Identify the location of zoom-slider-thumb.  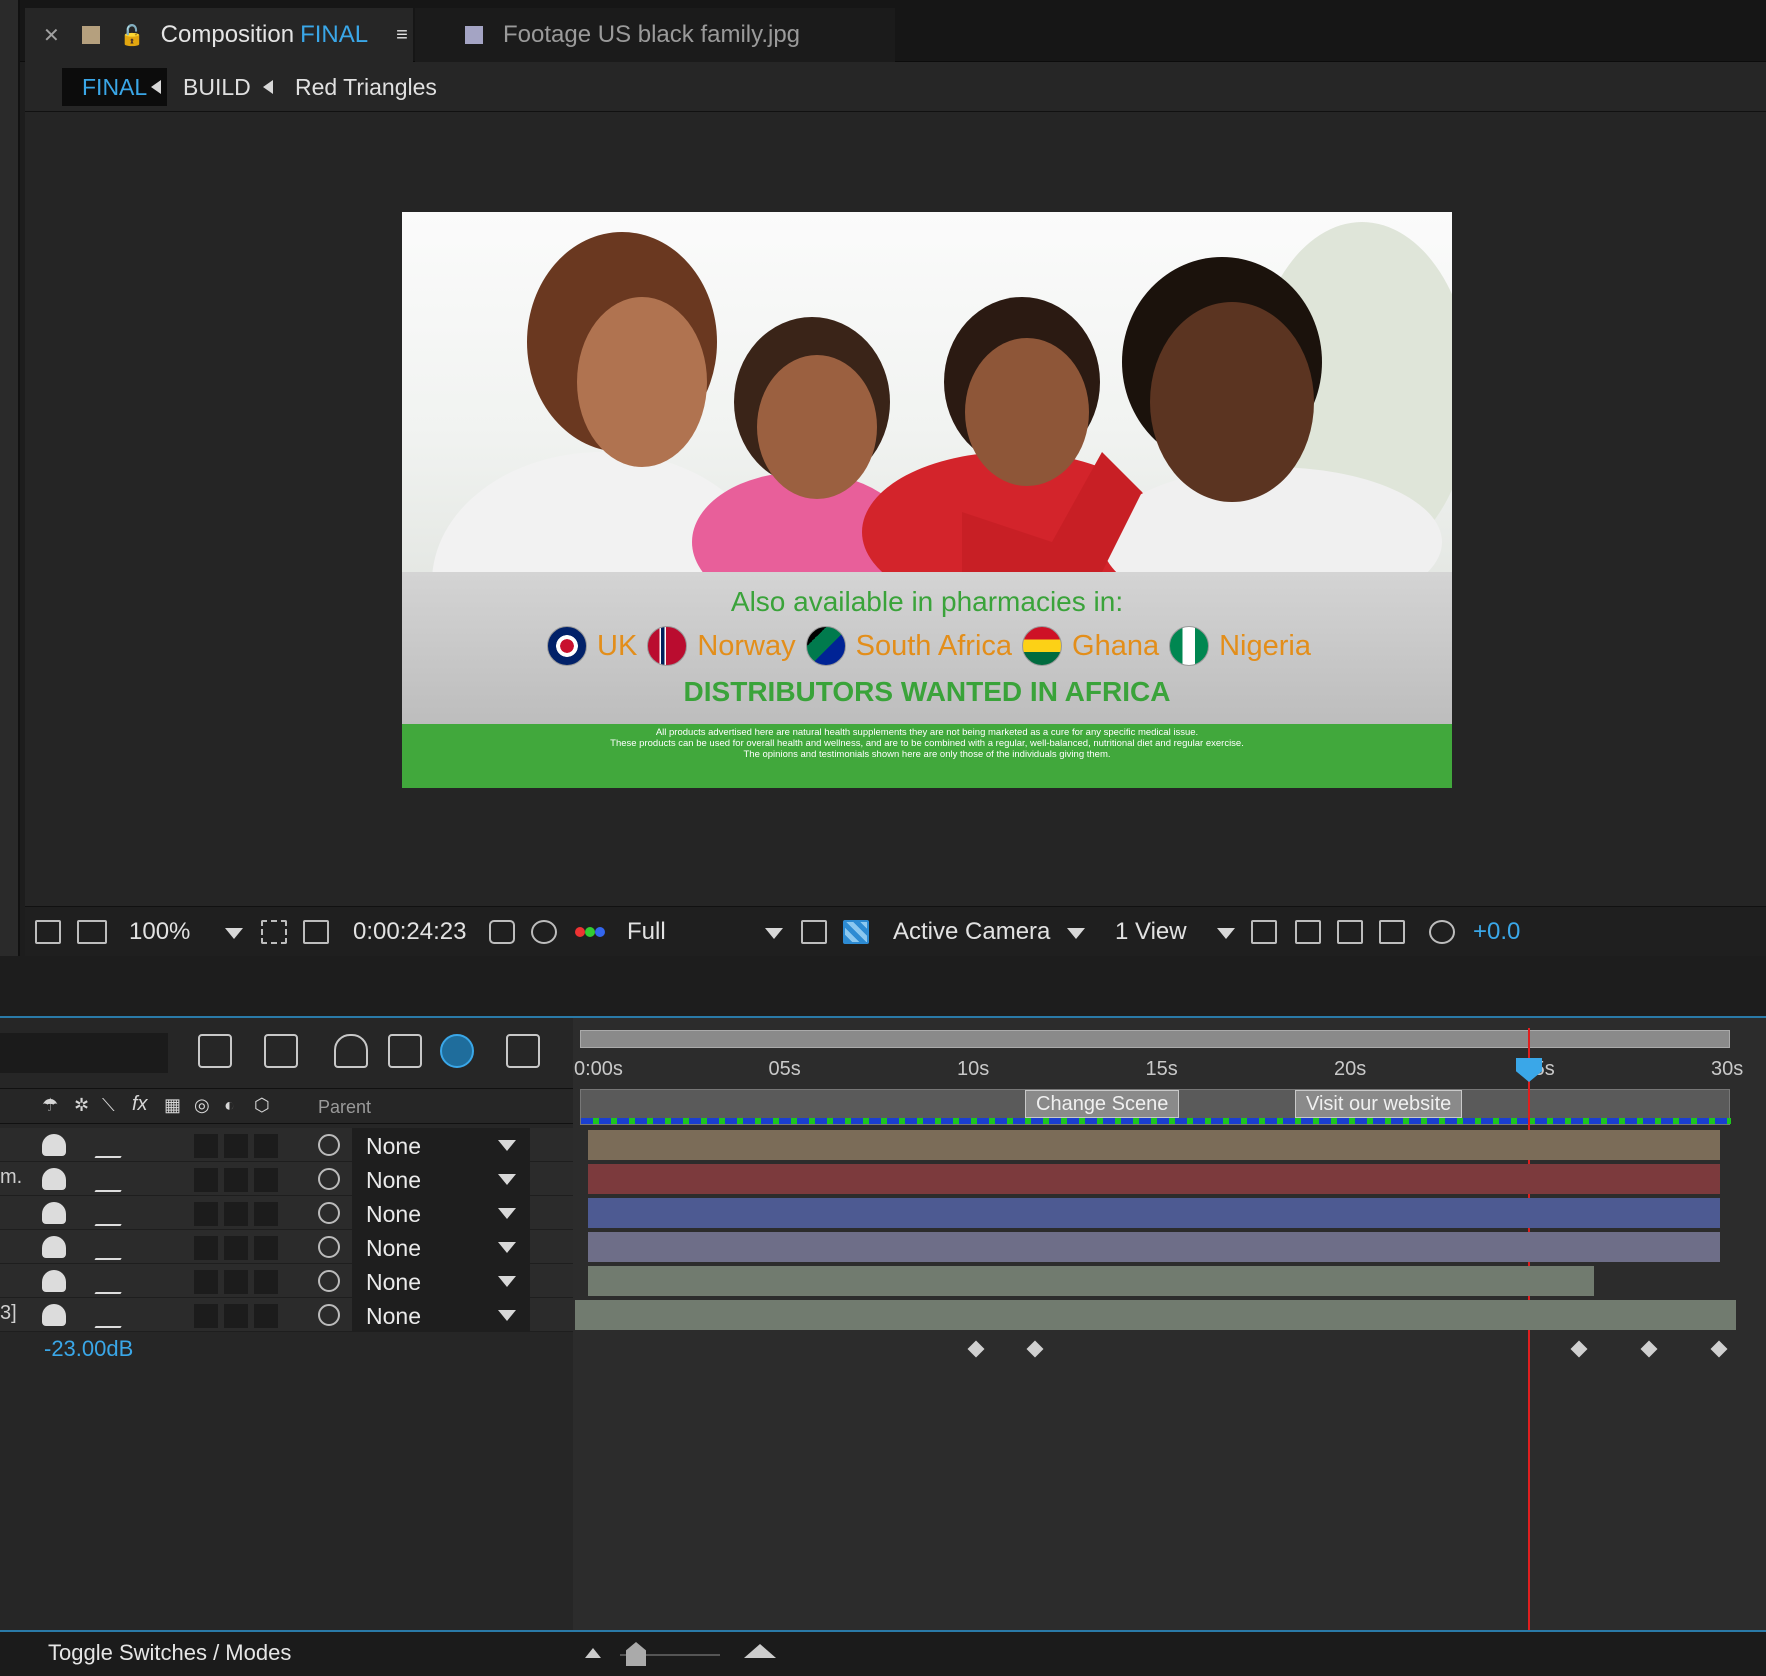
(636, 1654).